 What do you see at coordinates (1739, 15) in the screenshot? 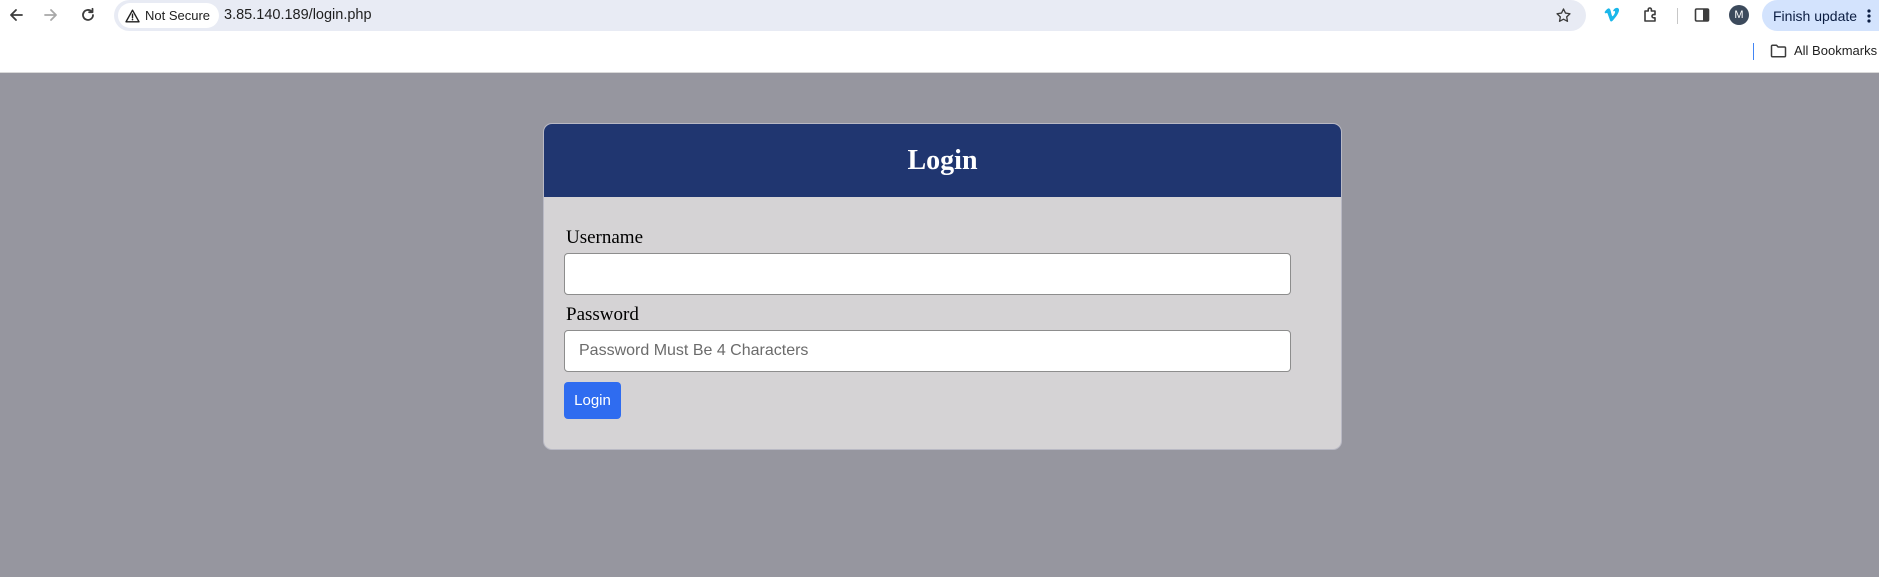
I see `profile-avatar: M` at bounding box center [1739, 15].